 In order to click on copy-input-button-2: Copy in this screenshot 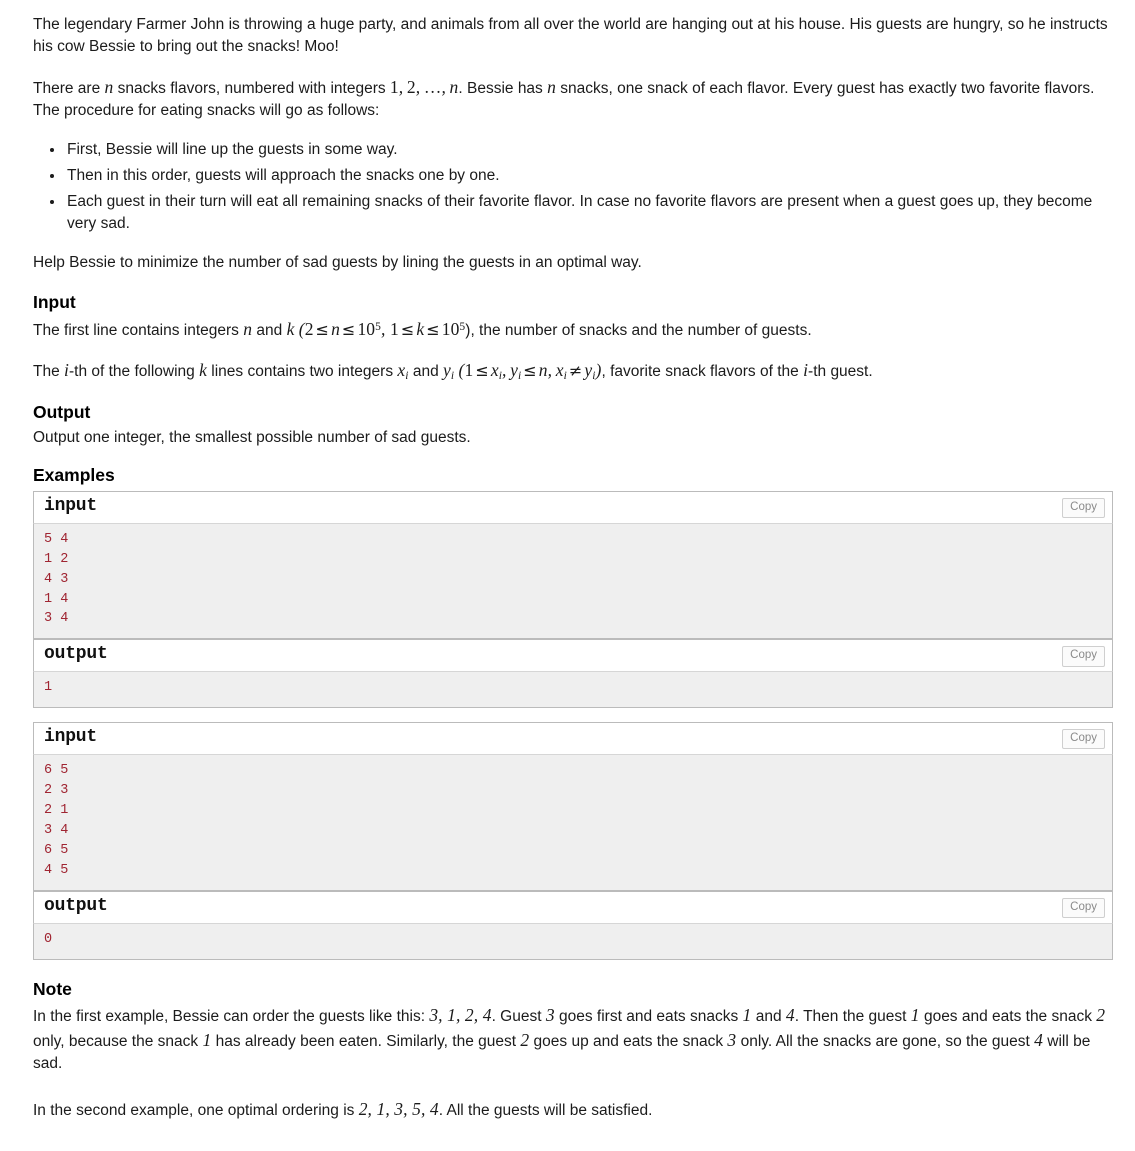, I will do `click(1083, 739)`.